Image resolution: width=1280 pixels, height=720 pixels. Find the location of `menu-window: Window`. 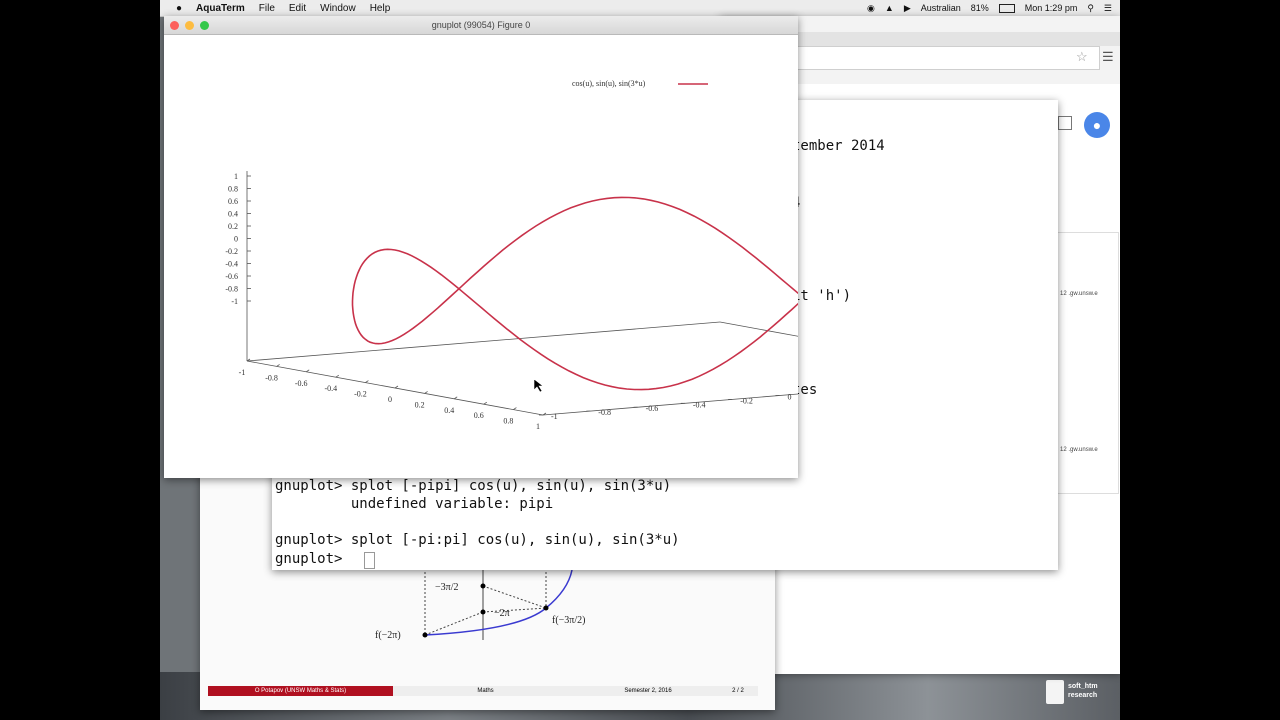

menu-window: Window is located at coordinates (338, 8).